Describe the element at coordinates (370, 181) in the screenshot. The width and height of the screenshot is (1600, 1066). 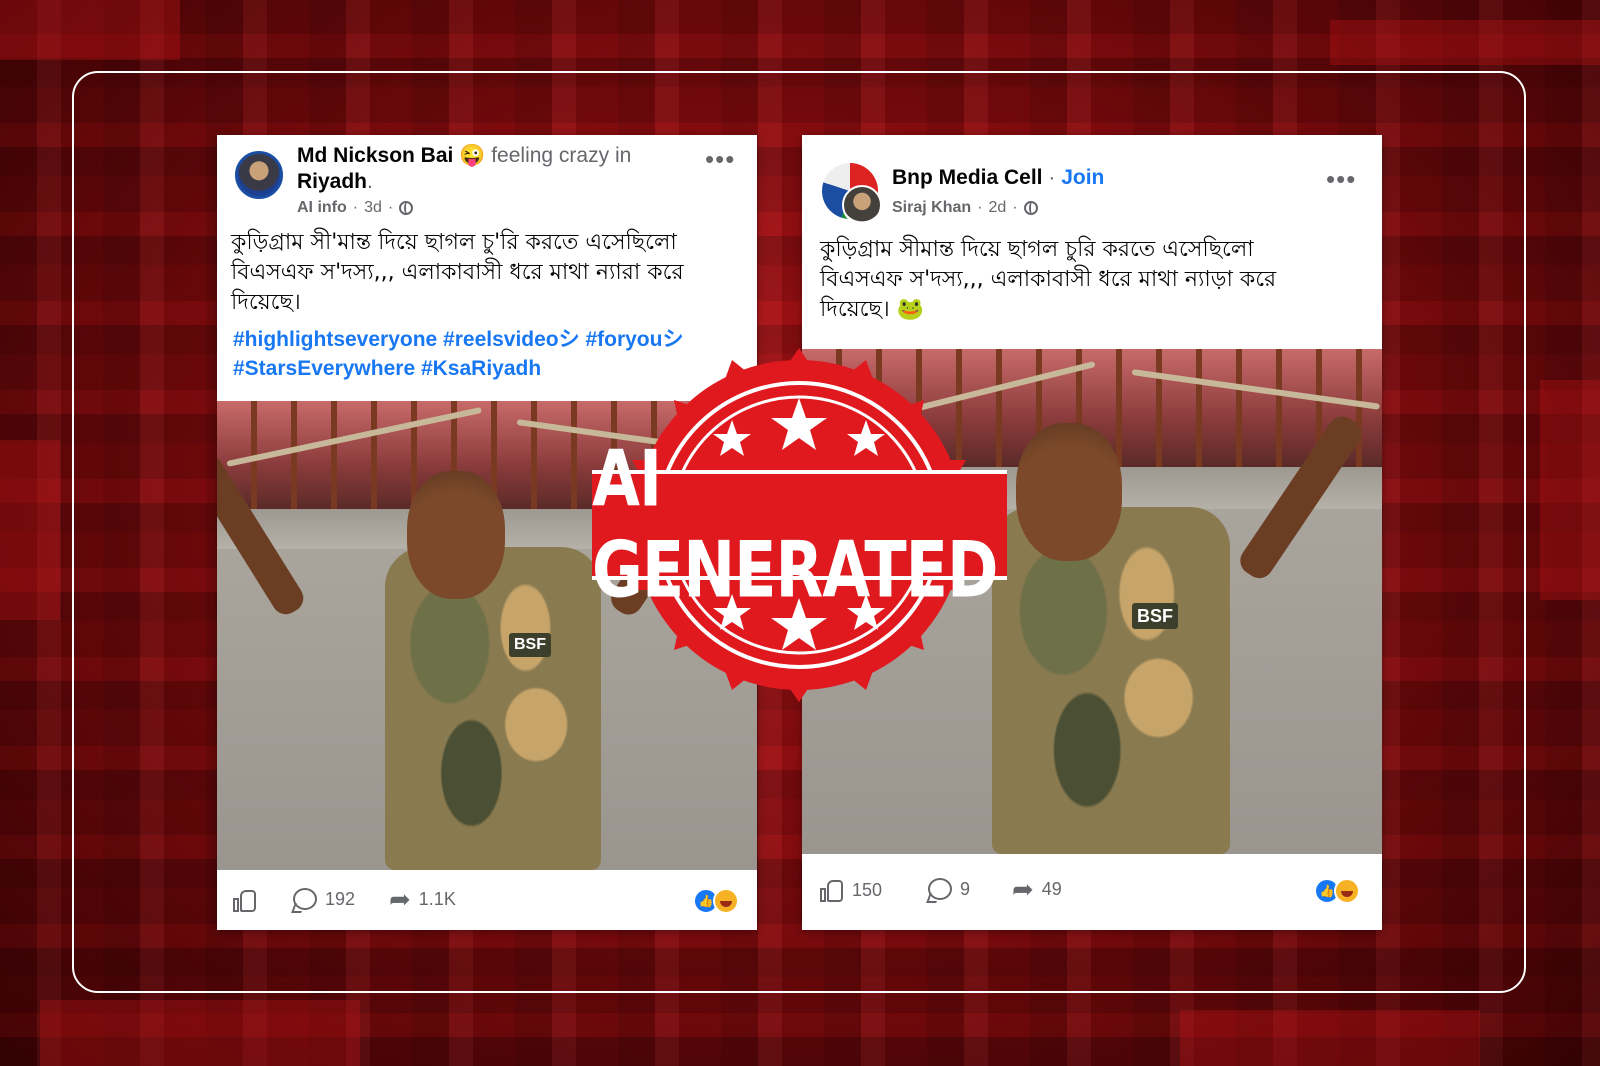
I see `location-suffix: .` at that location.